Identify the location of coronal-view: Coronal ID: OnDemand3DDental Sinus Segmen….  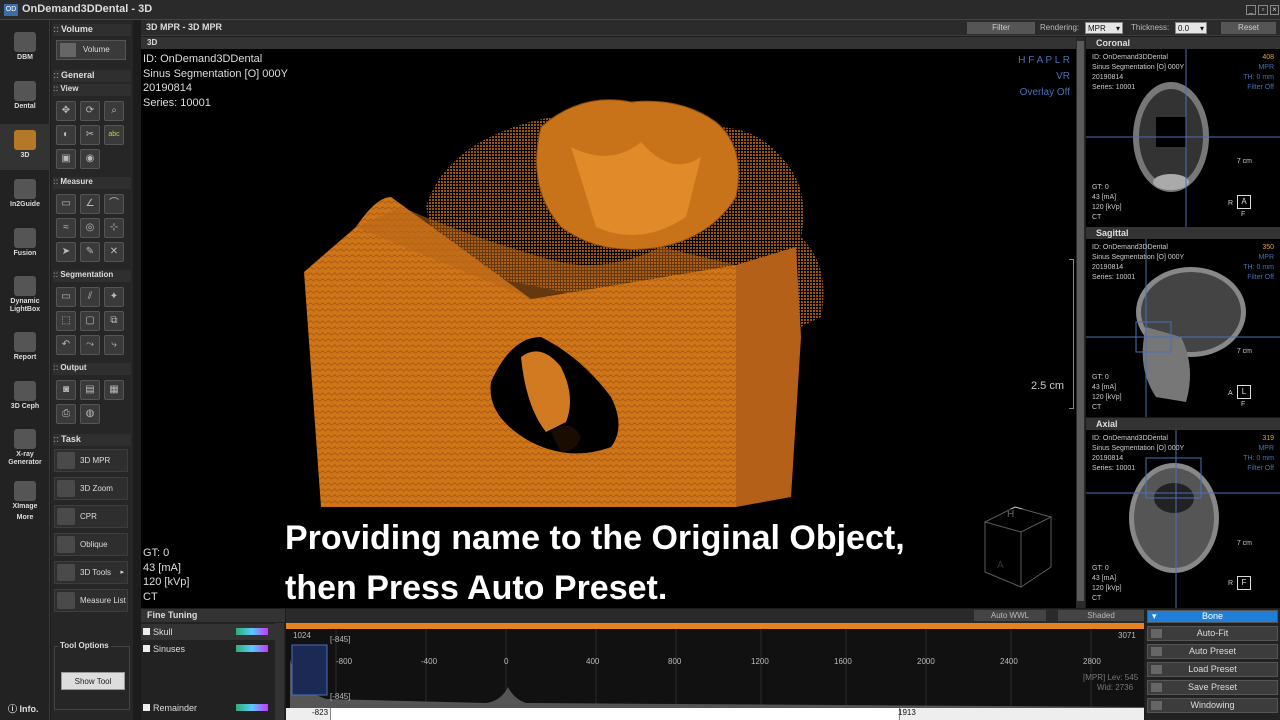
(1183, 132).